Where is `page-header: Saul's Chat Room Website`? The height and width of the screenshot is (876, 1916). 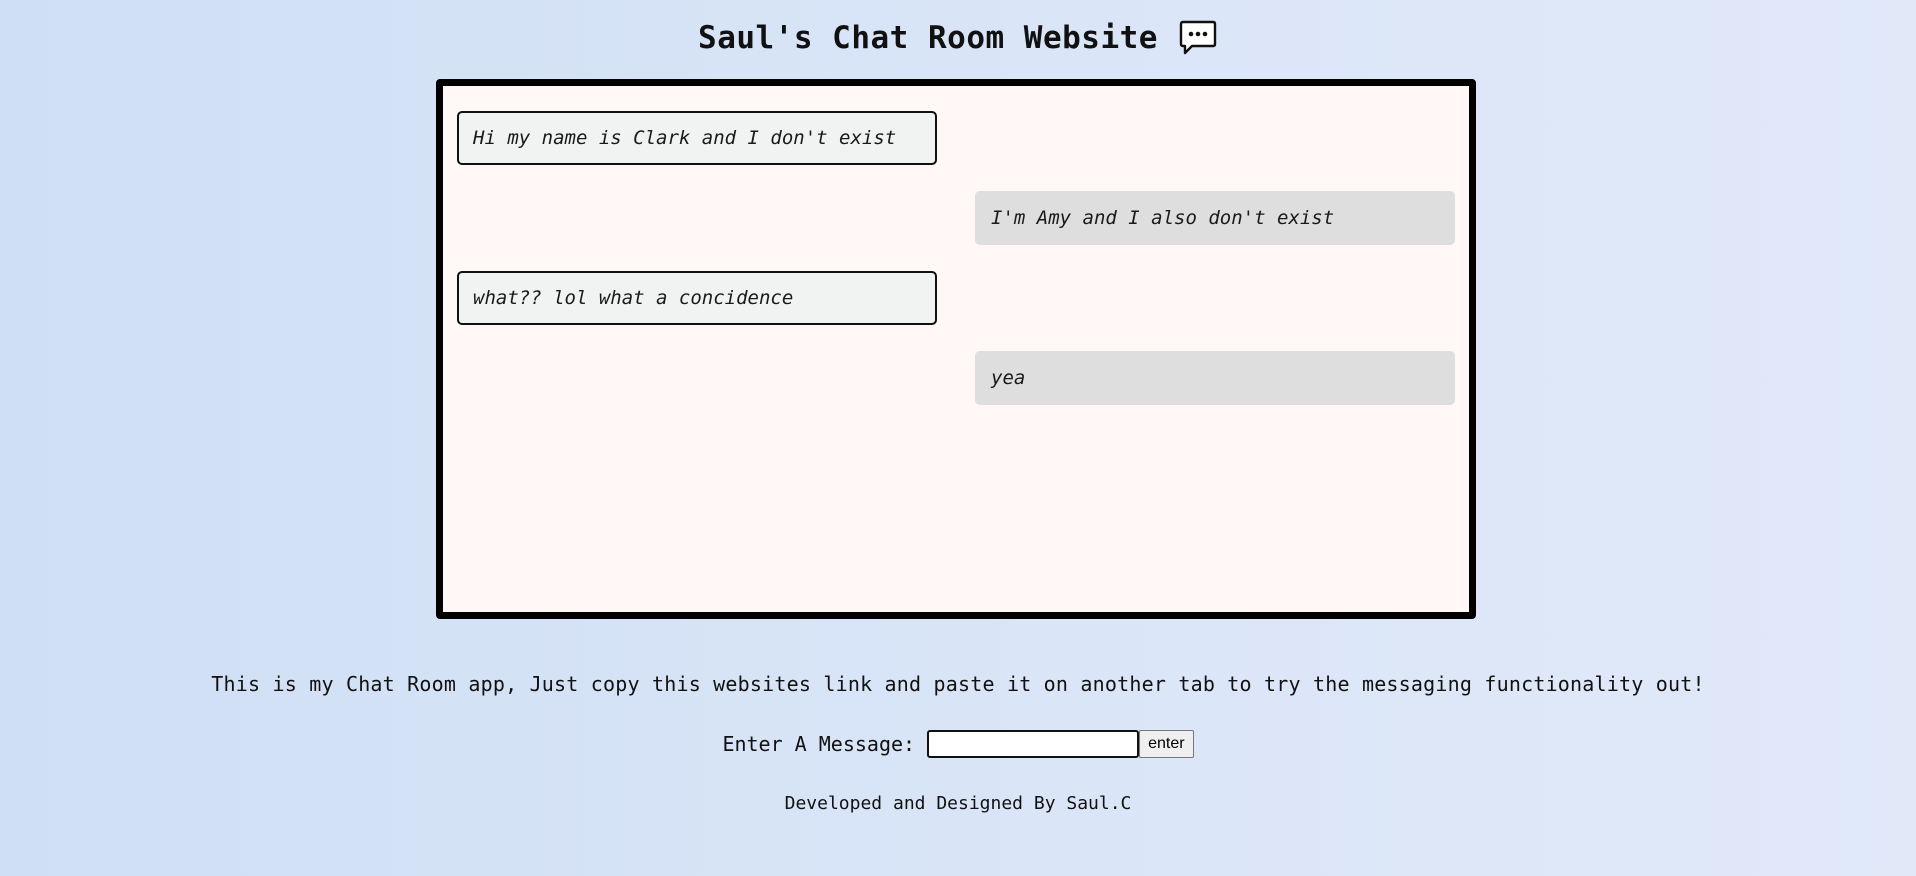 page-header: Saul's Chat Room Website is located at coordinates (958, 38).